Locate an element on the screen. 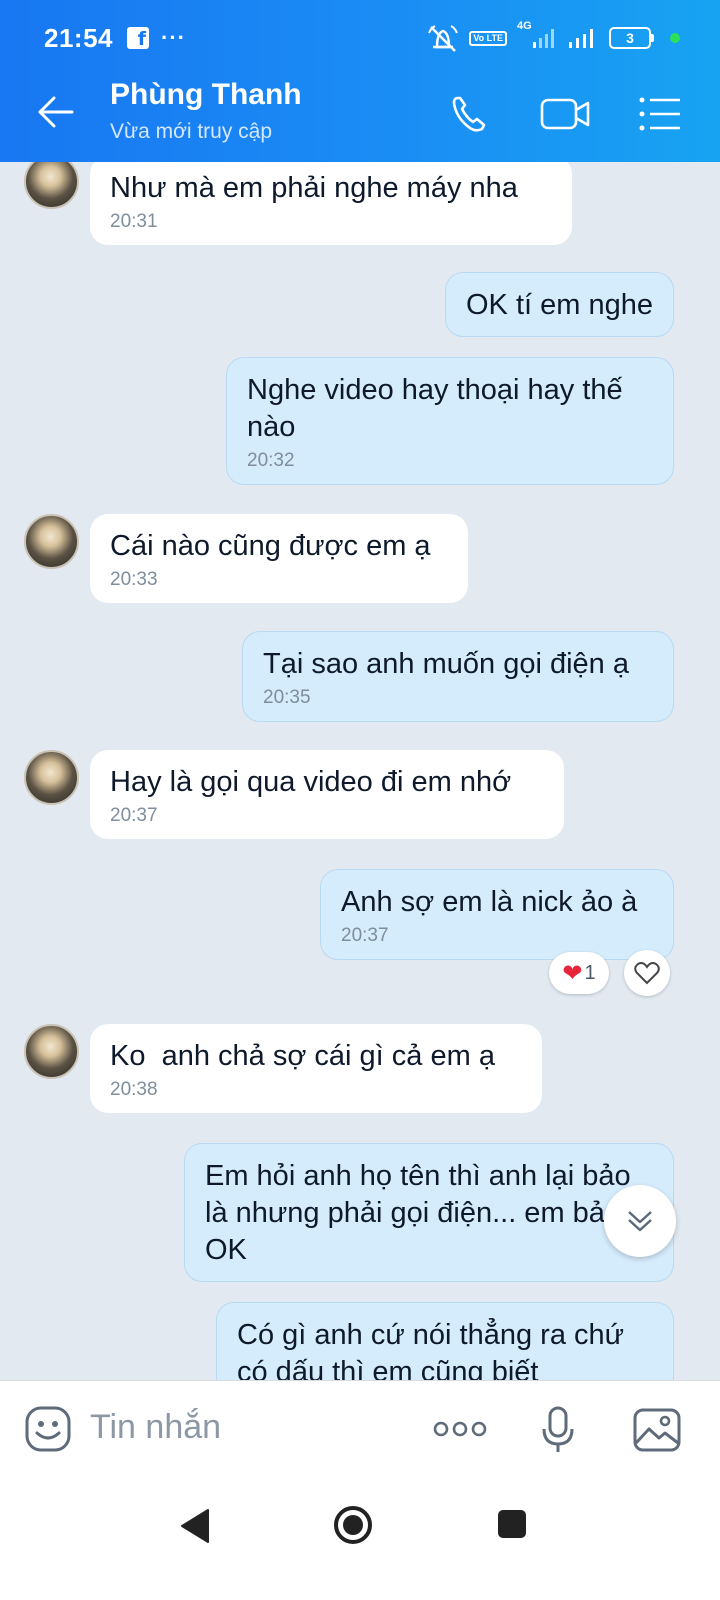  nav-home-icon is located at coordinates (353, 1525).